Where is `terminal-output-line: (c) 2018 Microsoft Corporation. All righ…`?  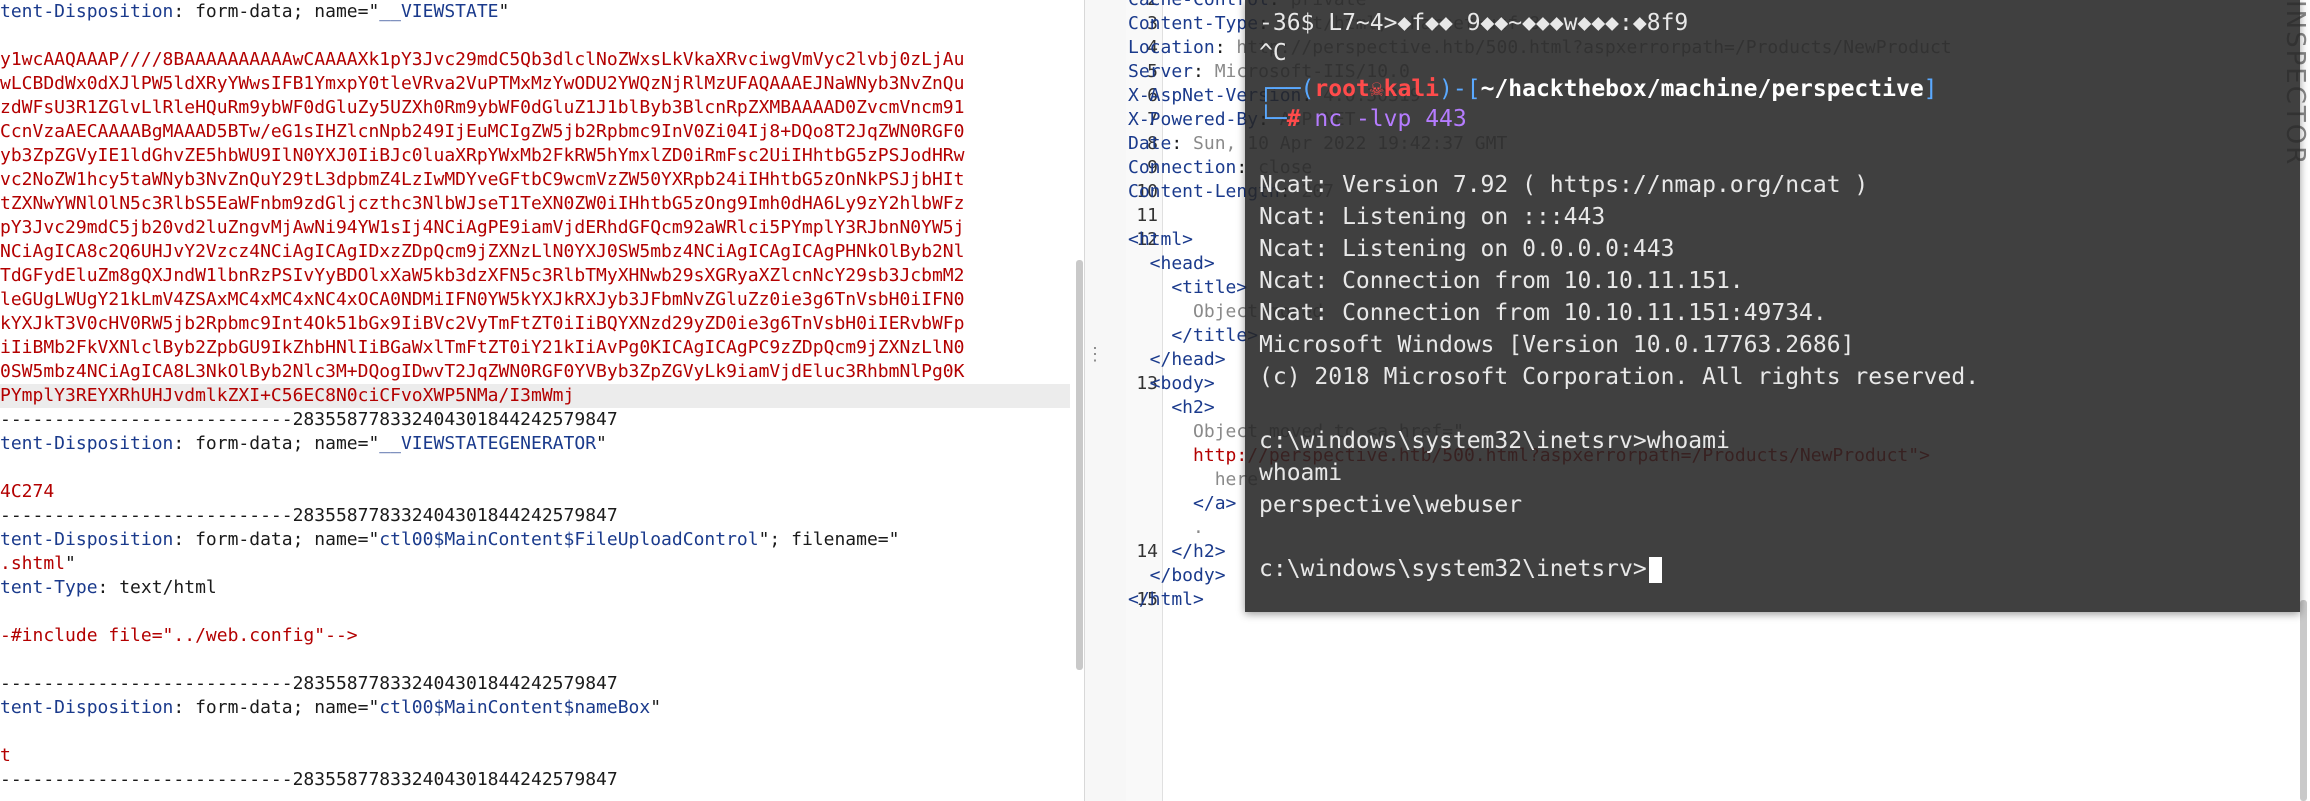
terminal-output-line: (c) 2018 Microsoft Corporation. All righ… is located at coordinates (1619, 377).